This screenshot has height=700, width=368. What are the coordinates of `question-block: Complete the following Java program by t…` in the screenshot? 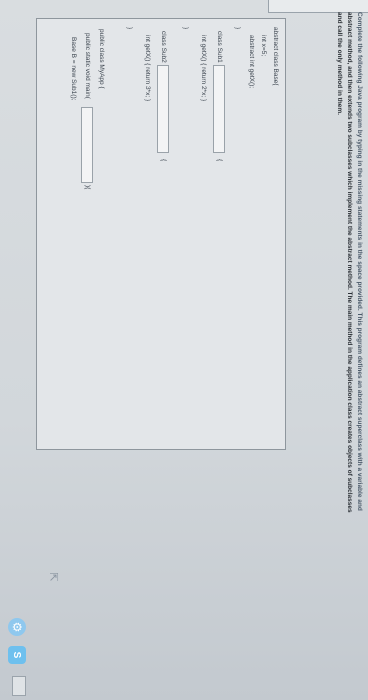 It's located at (349, 350).